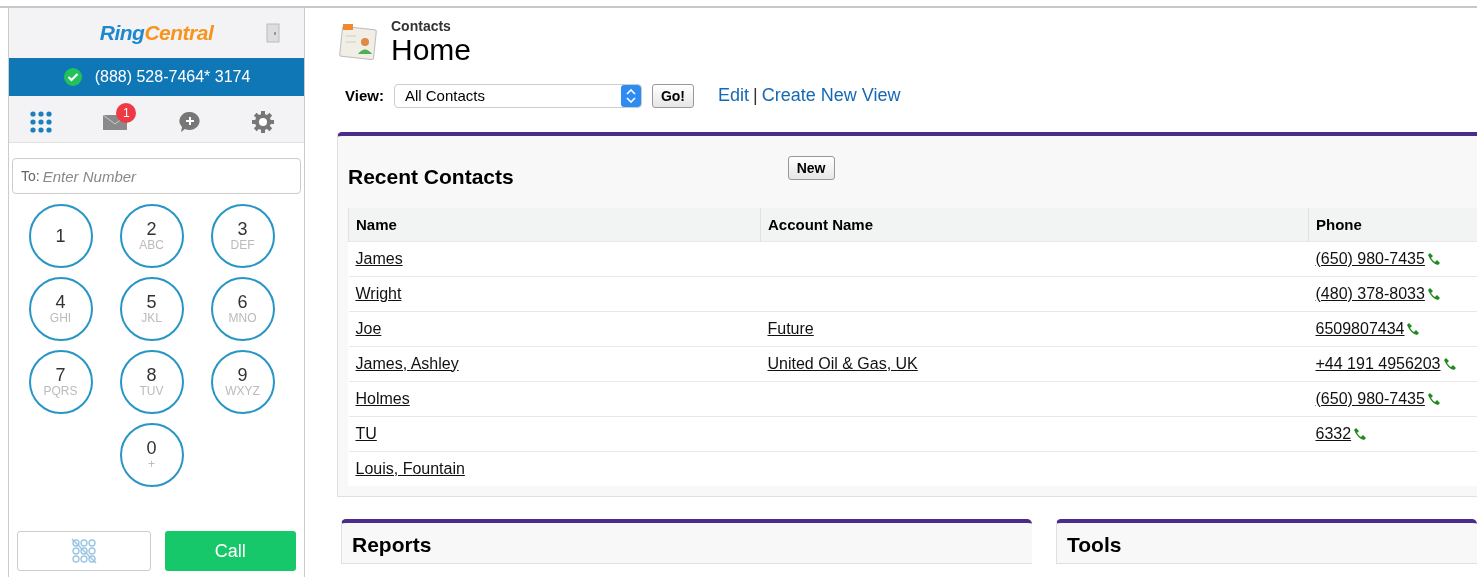 The height and width of the screenshot is (577, 1477). I want to click on dial-key: 8 TUV, so click(151, 382).